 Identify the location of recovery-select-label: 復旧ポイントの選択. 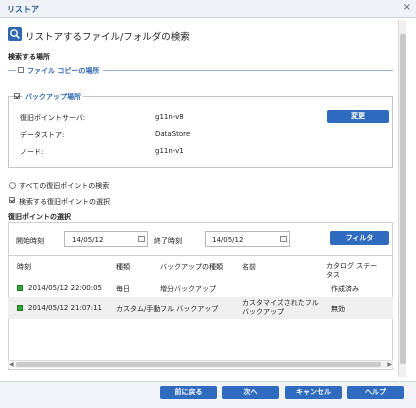
(39, 217).